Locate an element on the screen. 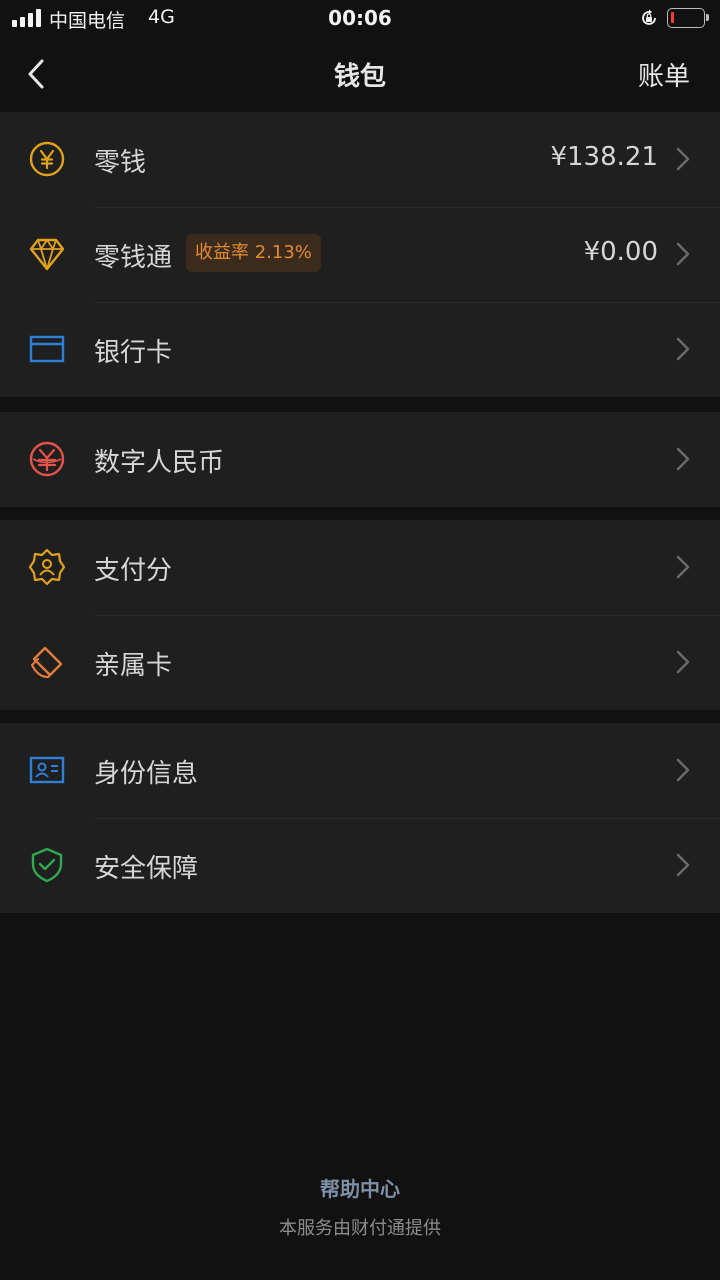  change-plus-balance: ¥0.00 is located at coordinates (620, 252).